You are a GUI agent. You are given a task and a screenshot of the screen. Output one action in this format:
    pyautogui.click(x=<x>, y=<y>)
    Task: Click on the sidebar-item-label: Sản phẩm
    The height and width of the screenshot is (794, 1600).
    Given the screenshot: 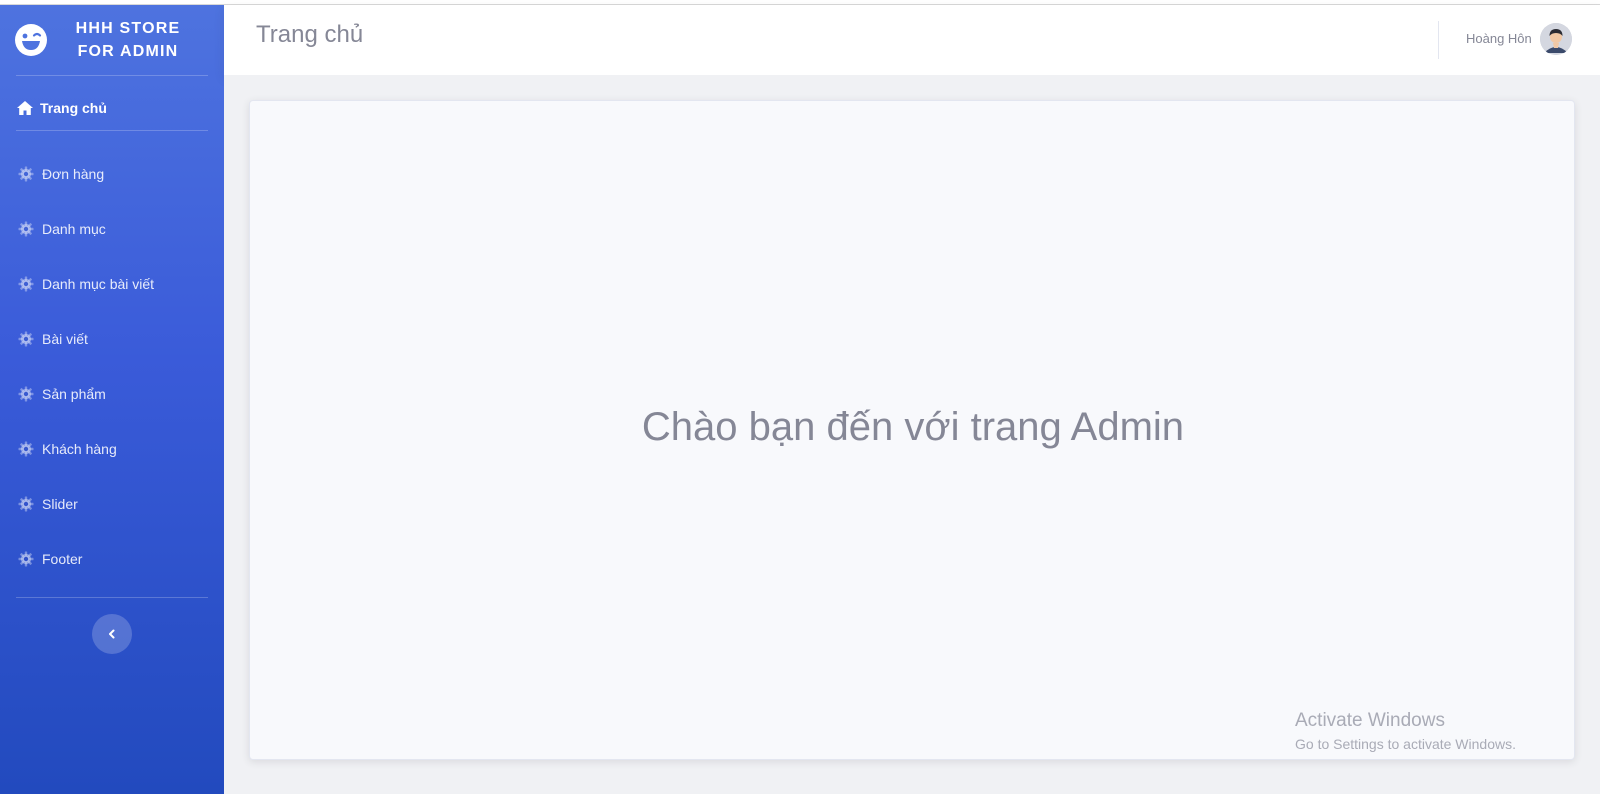 What is the action you would take?
    pyautogui.click(x=74, y=394)
    